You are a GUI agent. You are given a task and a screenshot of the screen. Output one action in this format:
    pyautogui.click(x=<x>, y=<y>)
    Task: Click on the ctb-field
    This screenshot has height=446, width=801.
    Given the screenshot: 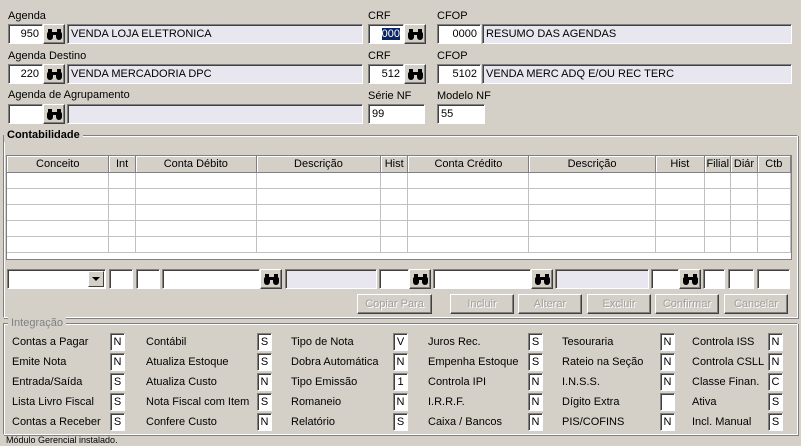 What is the action you would take?
    pyautogui.click(x=773, y=279)
    